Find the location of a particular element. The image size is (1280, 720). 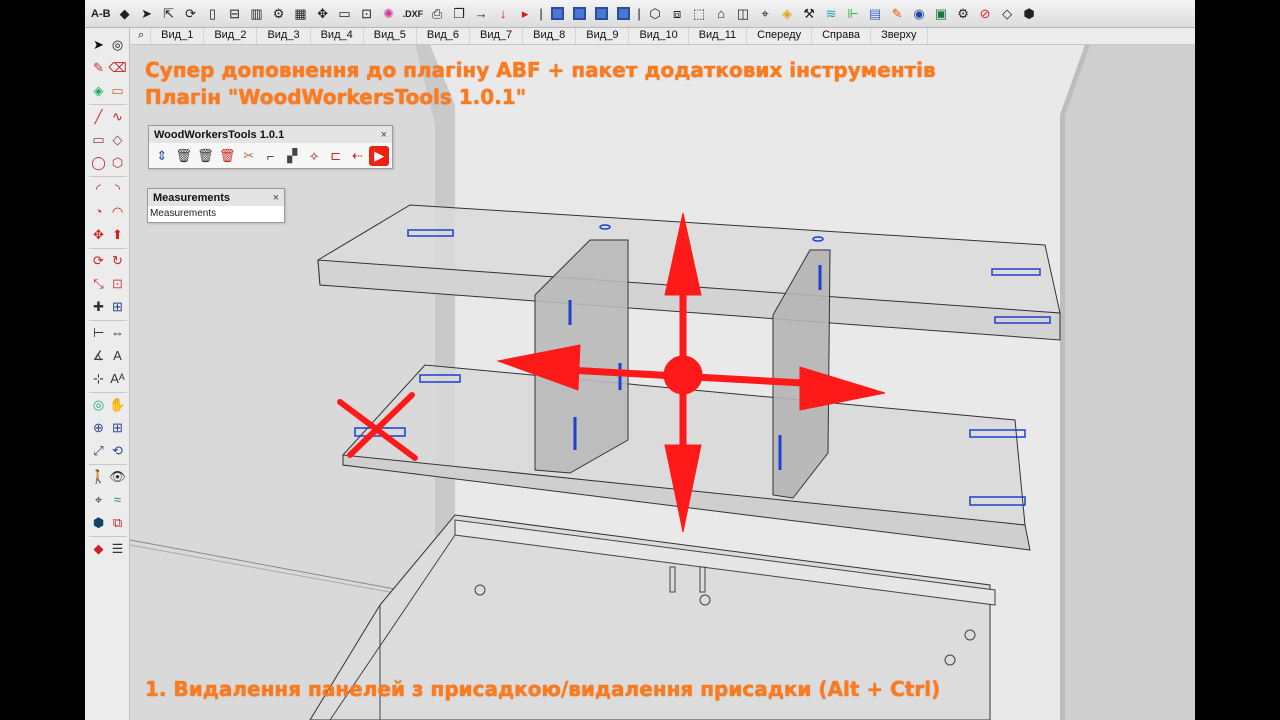

play-icon: ▸ is located at coordinates (525, 14).